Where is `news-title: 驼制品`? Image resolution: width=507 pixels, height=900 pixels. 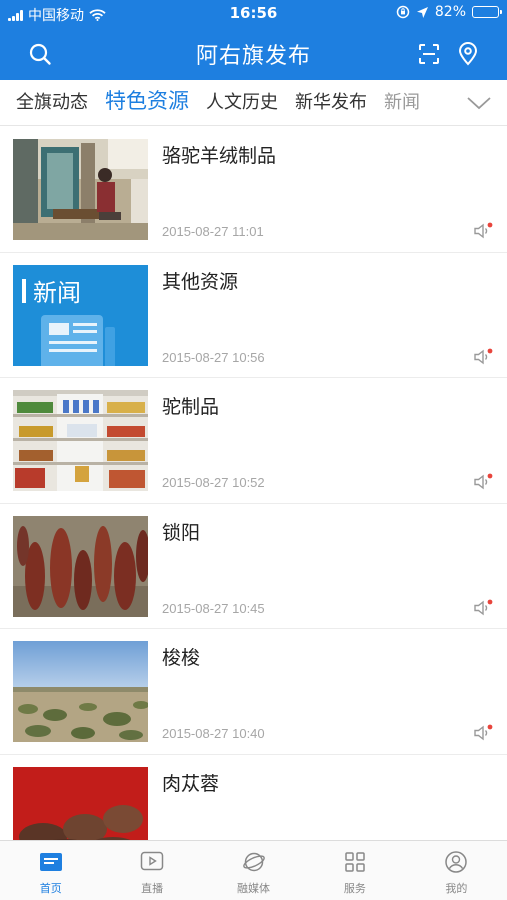 news-title: 驼制品 is located at coordinates (191, 407).